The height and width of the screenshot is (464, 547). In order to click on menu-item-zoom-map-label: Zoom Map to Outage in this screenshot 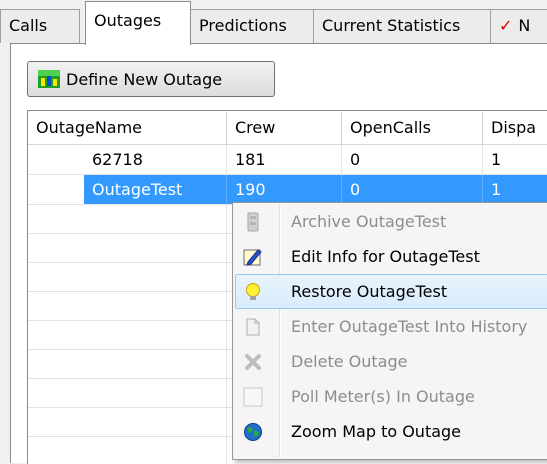, I will do `click(376, 431)`.